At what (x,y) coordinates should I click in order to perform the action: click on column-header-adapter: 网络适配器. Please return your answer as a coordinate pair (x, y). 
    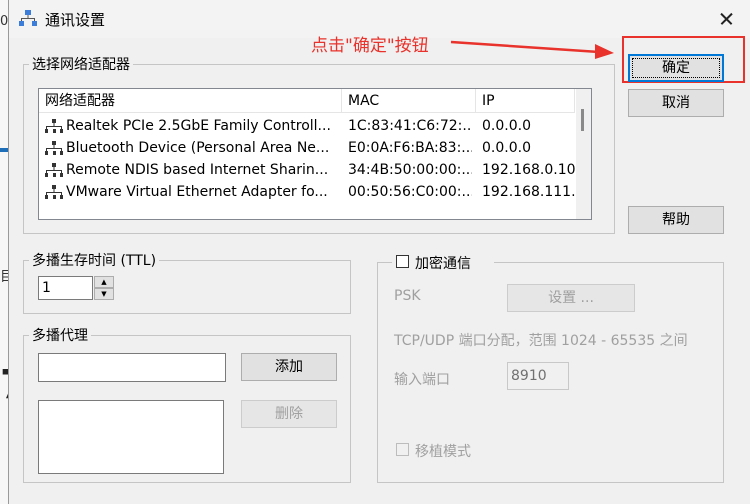
    Looking at the image, I should click on (190, 101).